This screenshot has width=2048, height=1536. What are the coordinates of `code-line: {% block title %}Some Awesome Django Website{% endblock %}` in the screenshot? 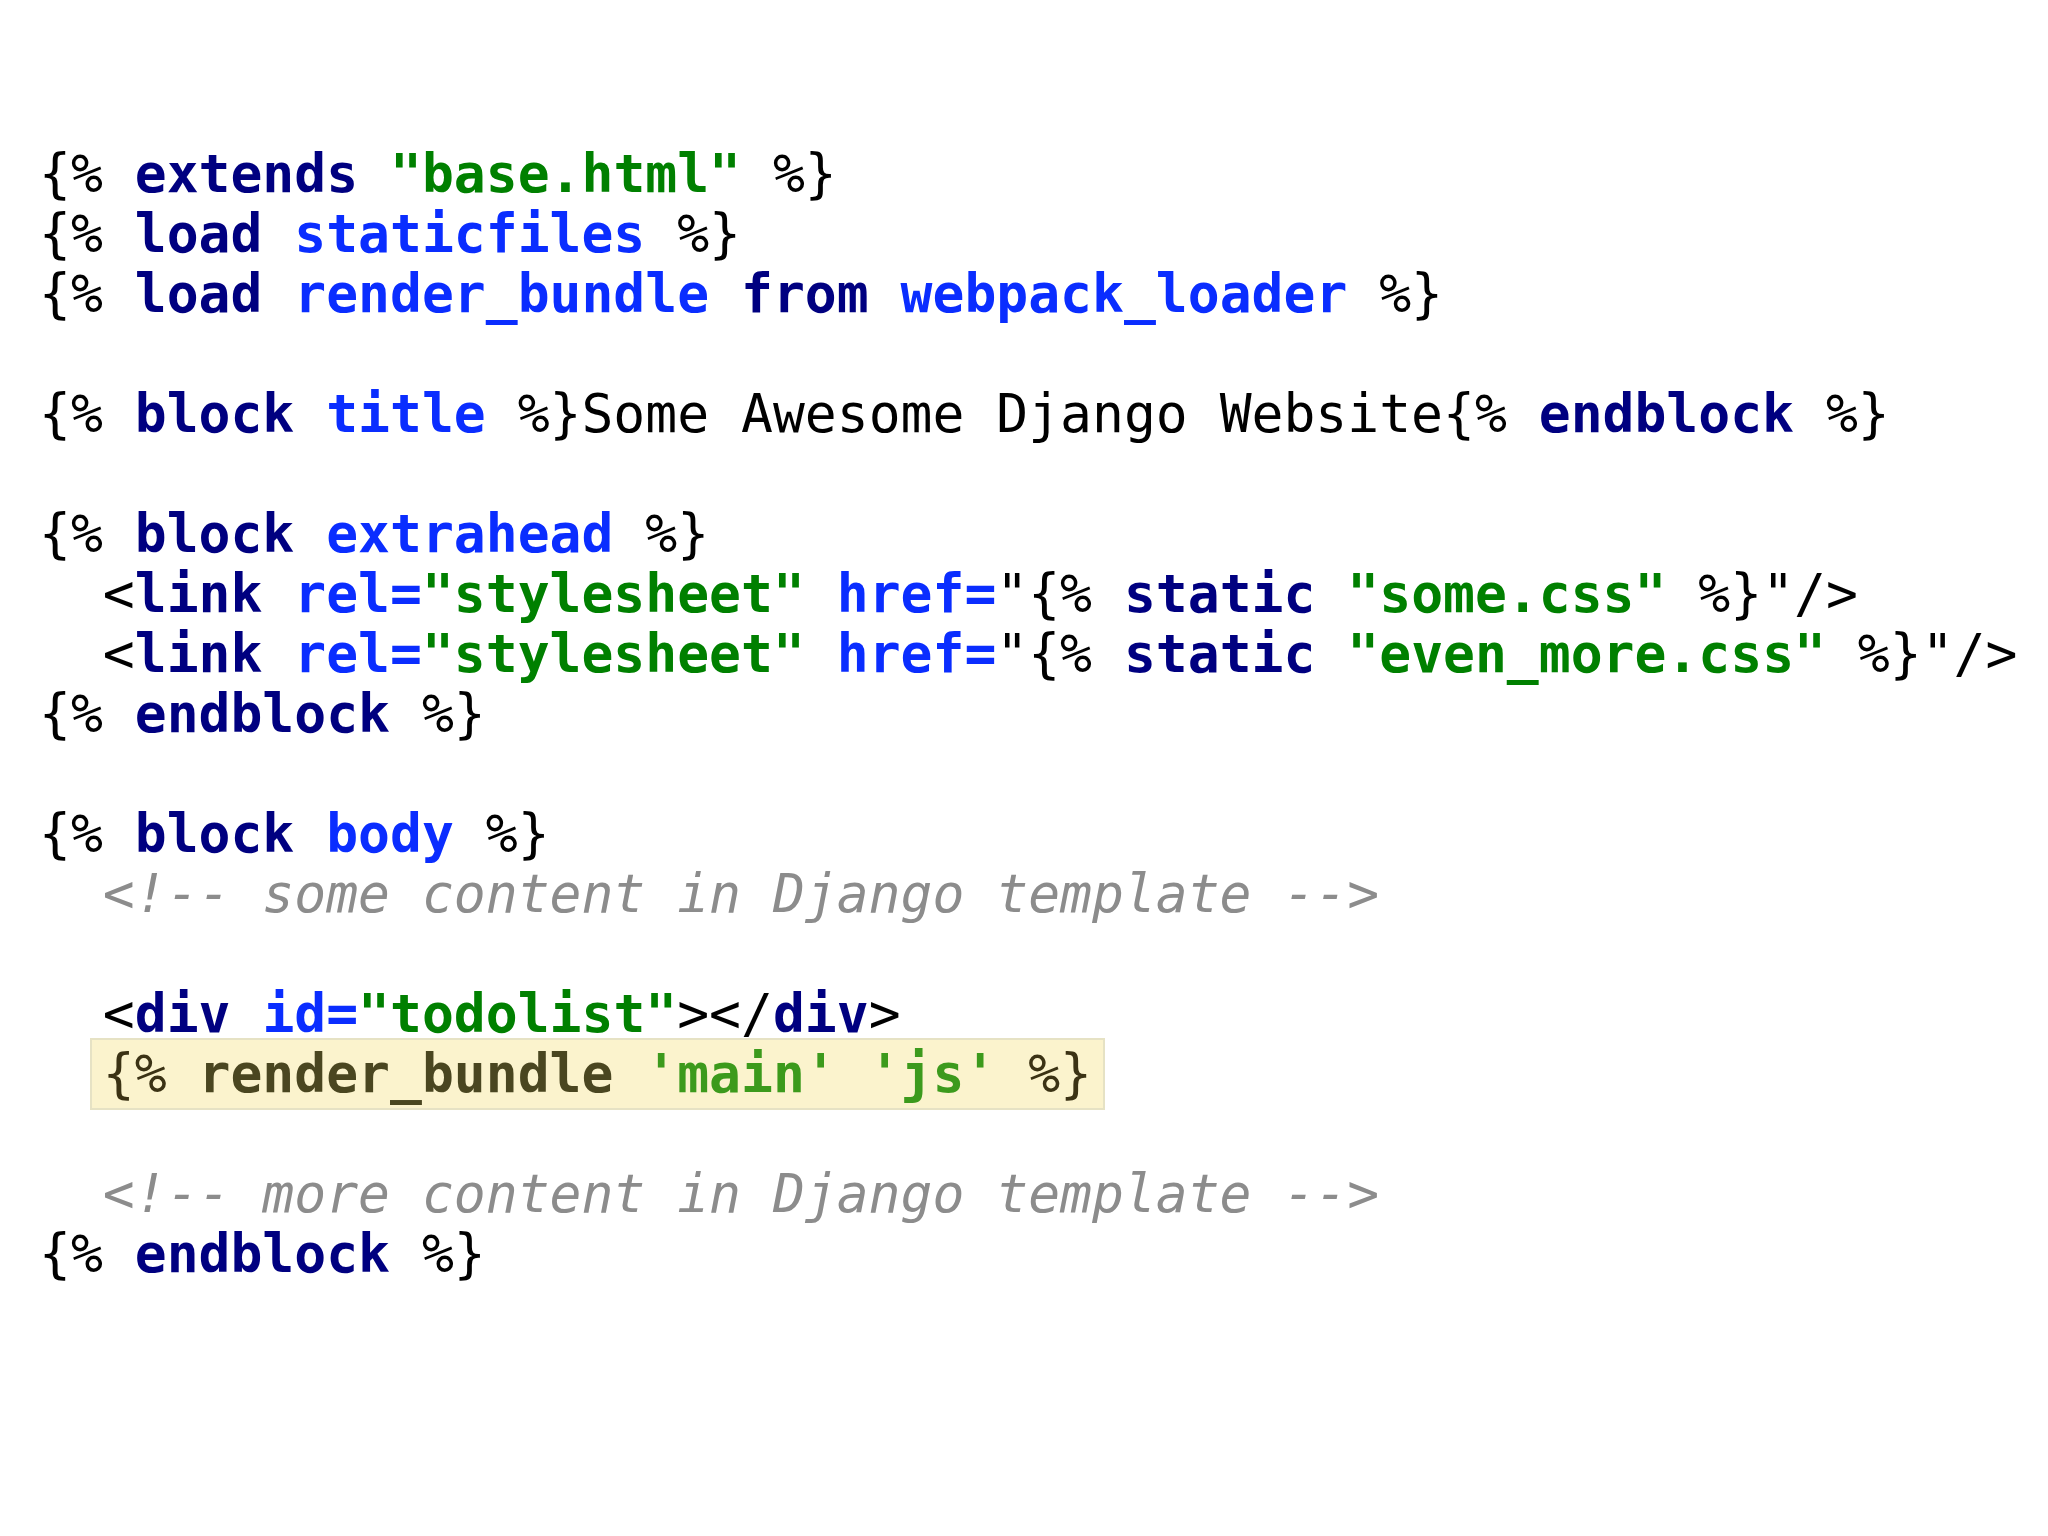 It's located at (964, 414).